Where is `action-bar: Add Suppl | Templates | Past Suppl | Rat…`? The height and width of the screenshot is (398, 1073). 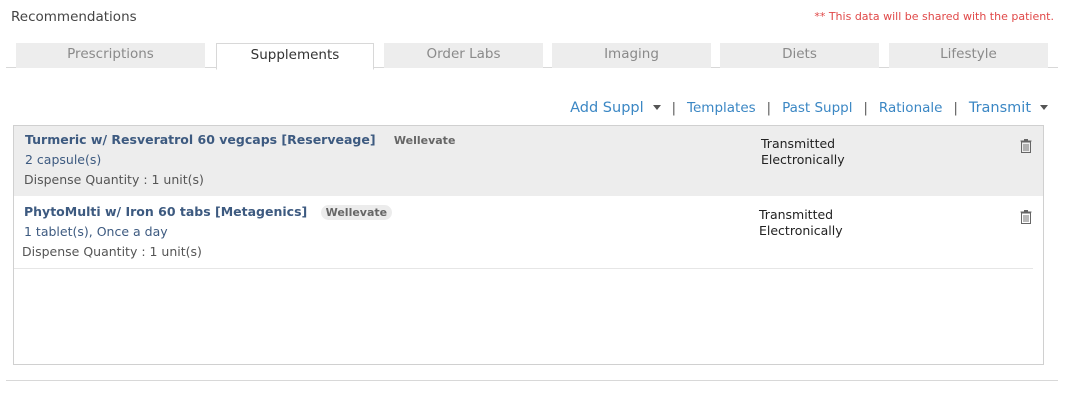
action-bar: Add Suppl | Templates | Past Suppl | Rat… is located at coordinates (809, 108).